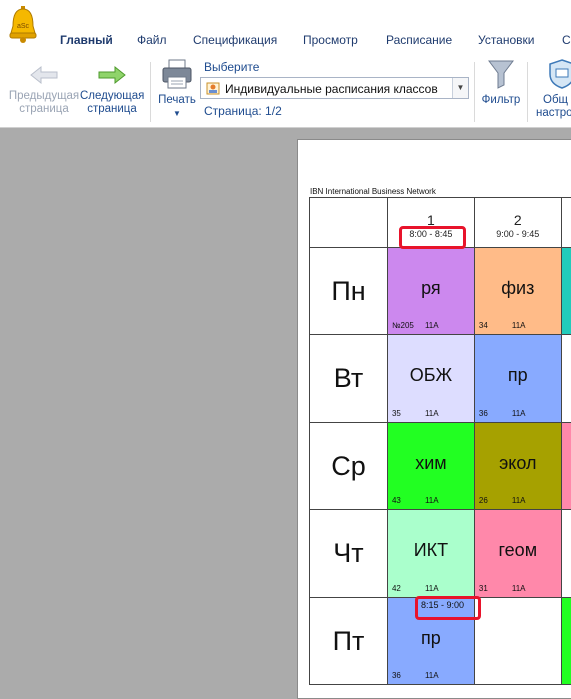 The image size is (571, 699). What do you see at coordinates (431, 287) in the screenshot?
I see `lesson-subject: ря` at bounding box center [431, 287].